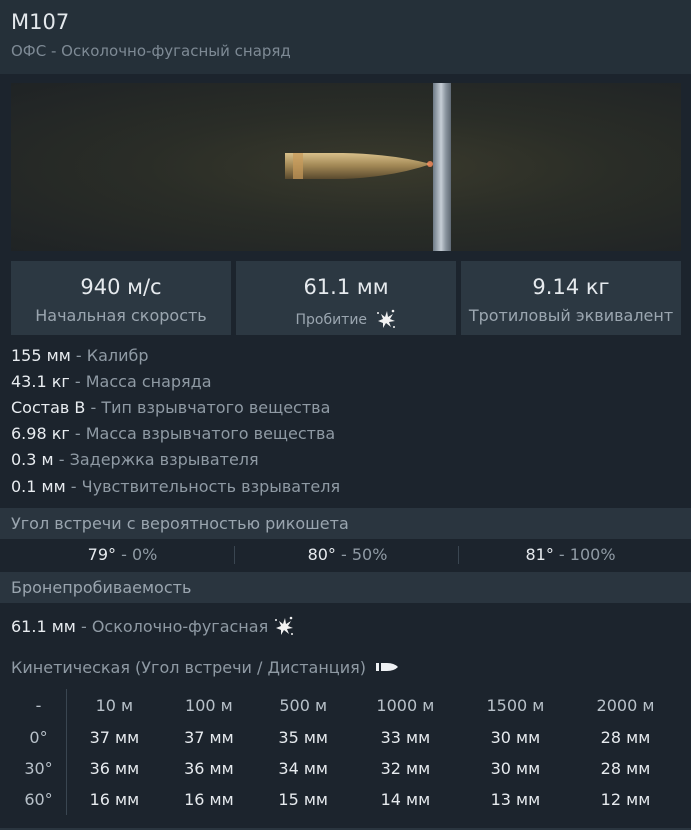 This screenshot has height=830, width=691. I want to click on stat-value: 940 м/с, so click(121, 287).